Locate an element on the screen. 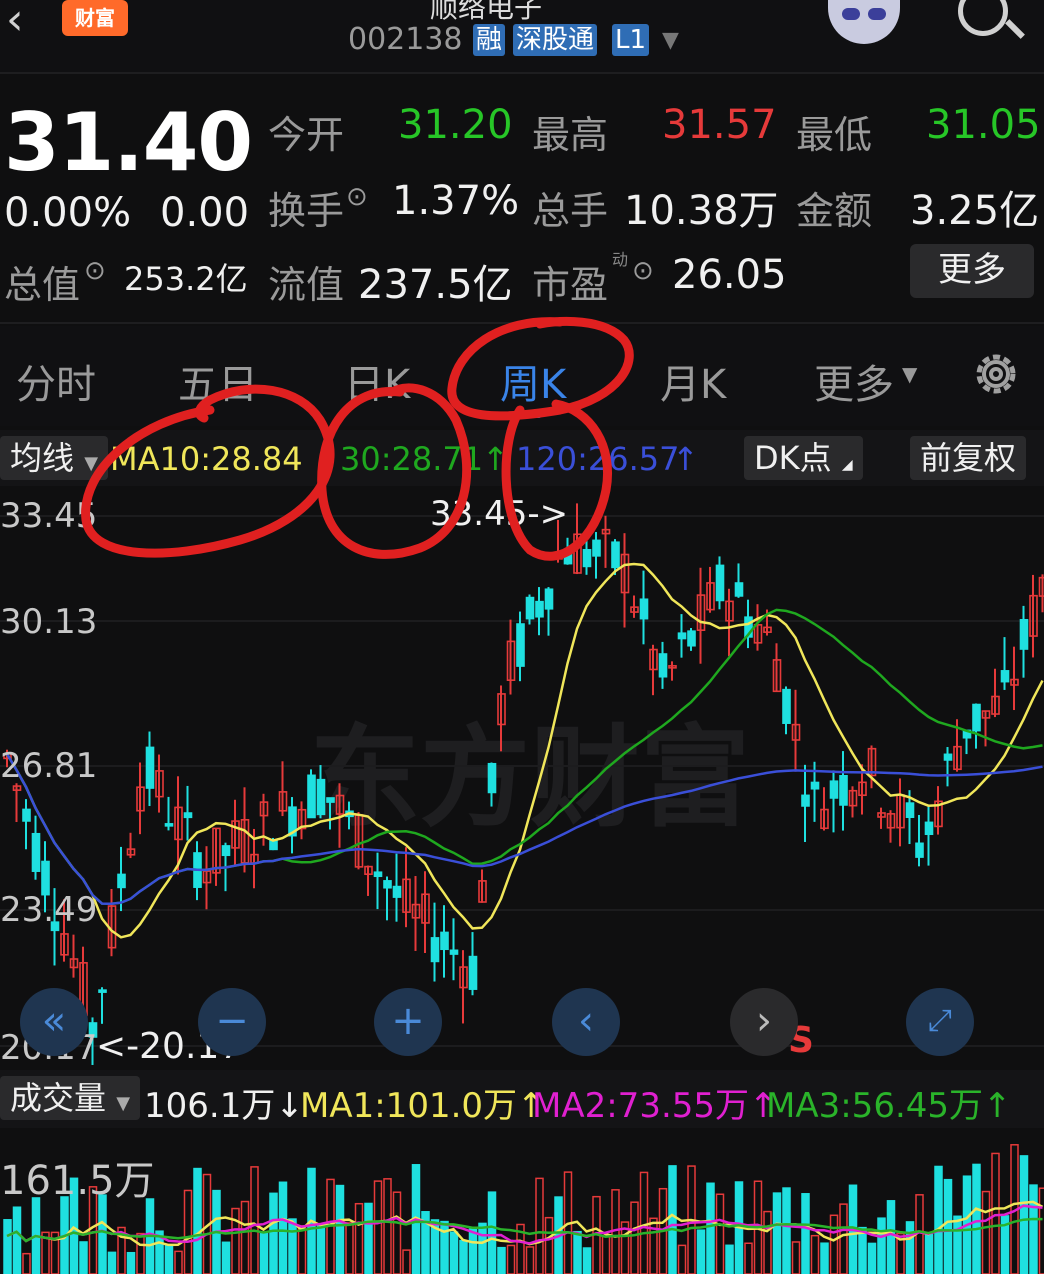 The height and width of the screenshot is (1274, 1044). annotation-scribbles is located at coordinates (357, 439).